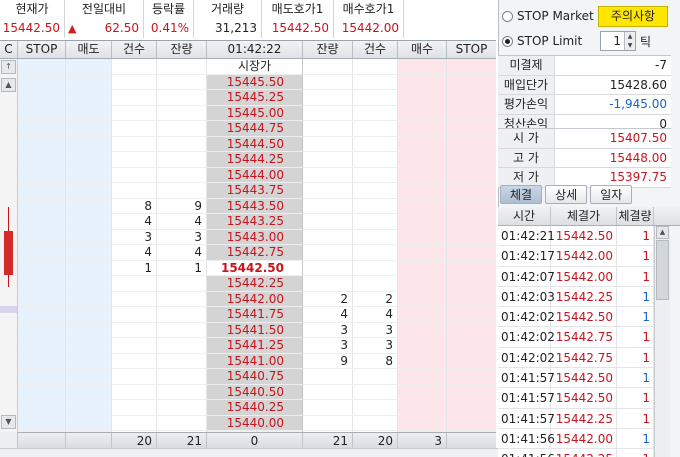 Image resolution: width=680 pixels, height=457 pixels. What do you see at coordinates (8, 85) in the screenshot?
I see `chevron-up-icon: ▲` at bounding box center [8, 85].